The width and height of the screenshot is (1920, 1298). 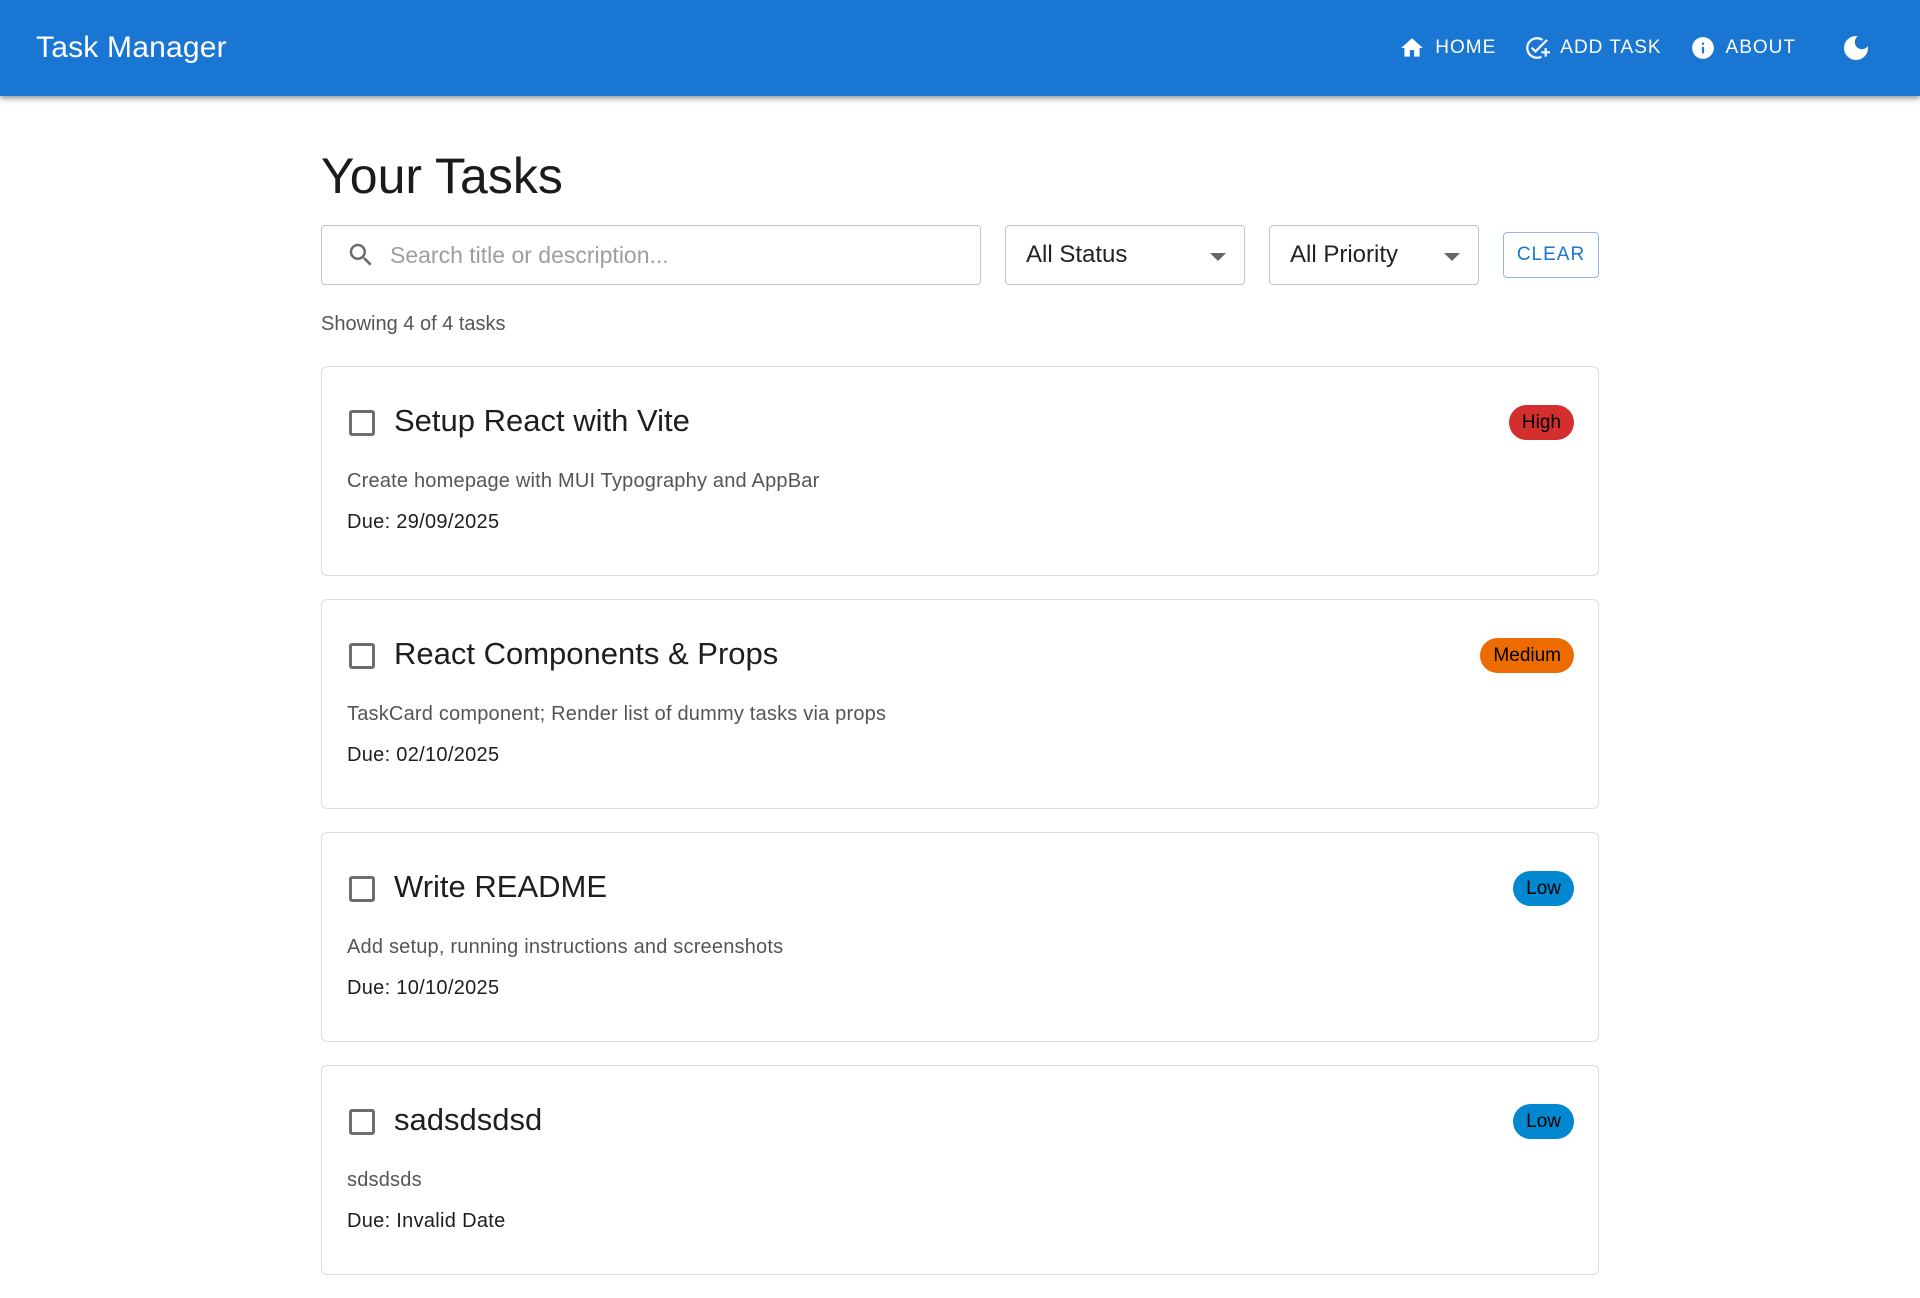 What do you see at coordinates (1466, 47) in the screenshot?
I see `nav-home-label: HOME` at bounding box center [1466, 47].